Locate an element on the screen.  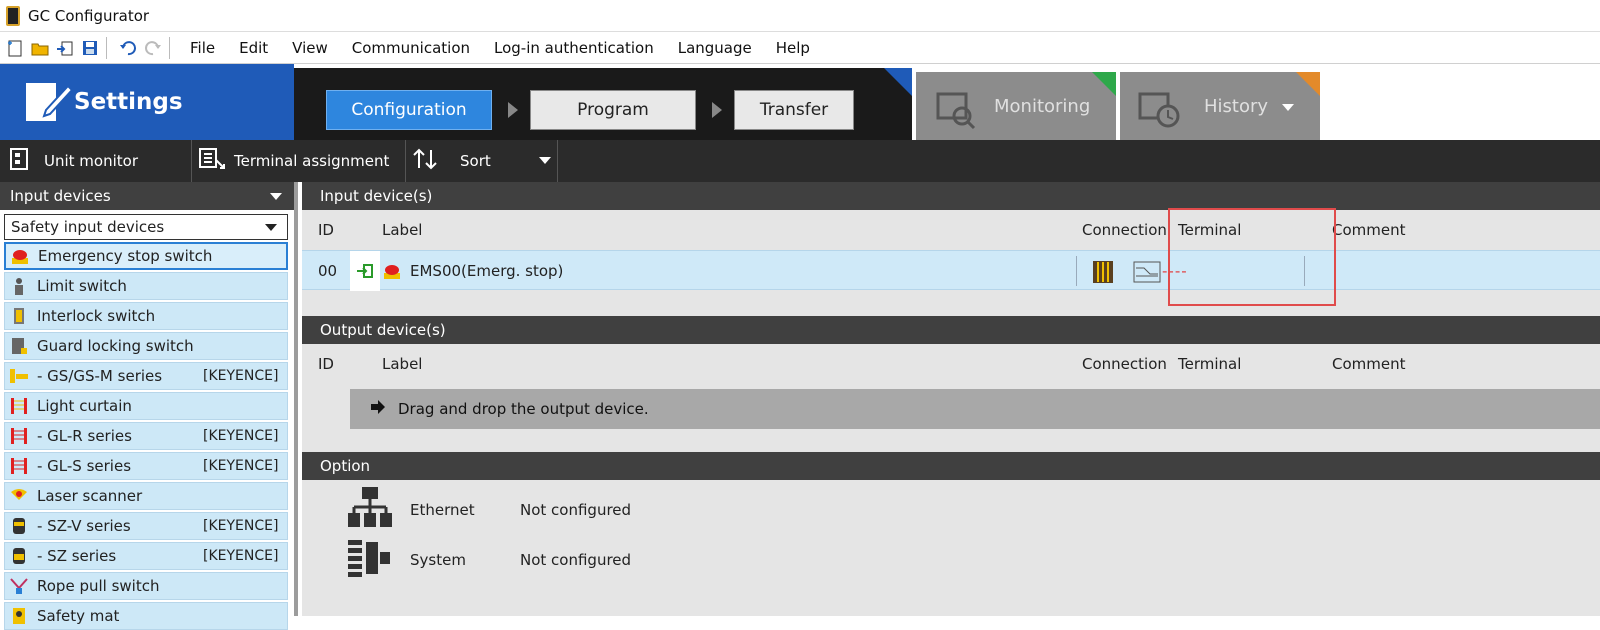
list-item-label: Guard locking switch is located at coordinates (115, 346).